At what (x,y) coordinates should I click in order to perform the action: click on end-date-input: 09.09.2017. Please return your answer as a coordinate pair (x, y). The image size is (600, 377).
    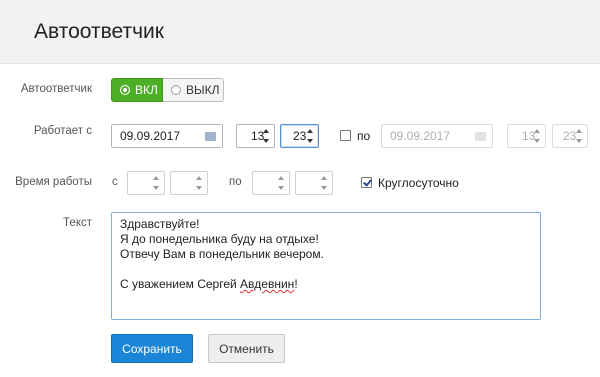
    Looking at the image, I should click on (437, 136).